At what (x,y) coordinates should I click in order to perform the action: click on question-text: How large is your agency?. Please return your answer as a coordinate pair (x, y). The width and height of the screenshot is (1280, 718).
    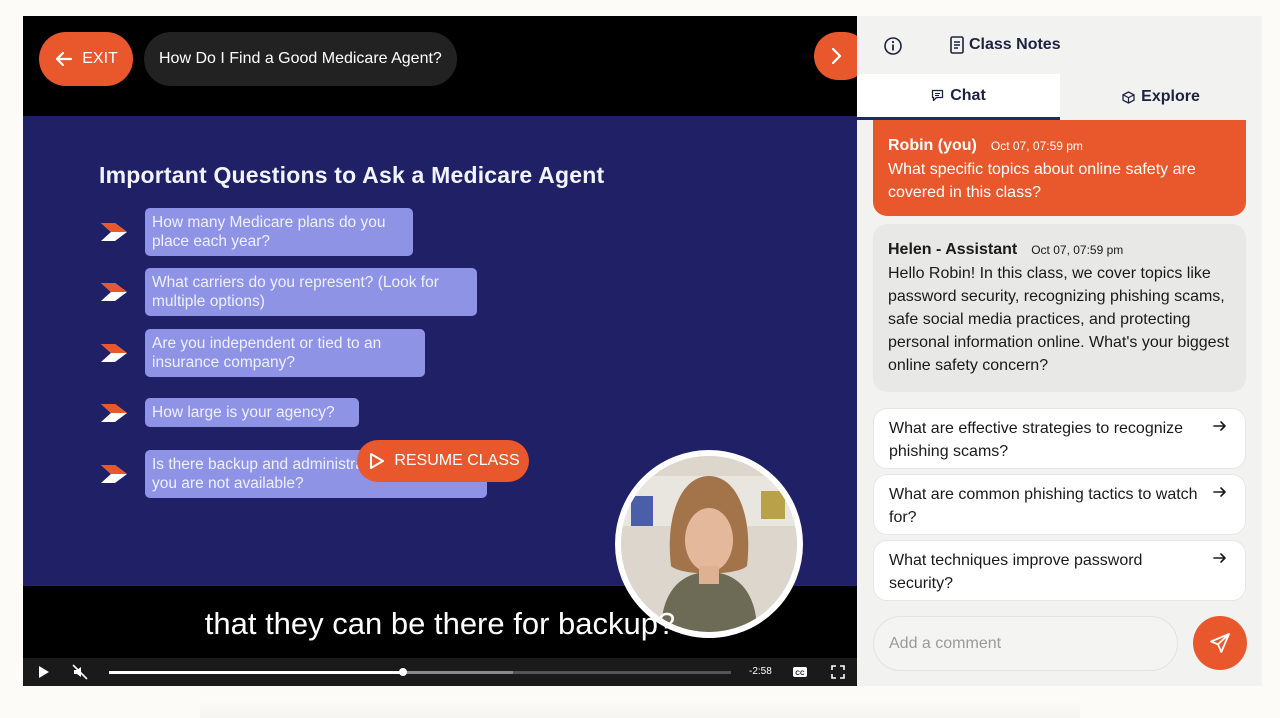
    Looking at the image, I should click on (252, 412).